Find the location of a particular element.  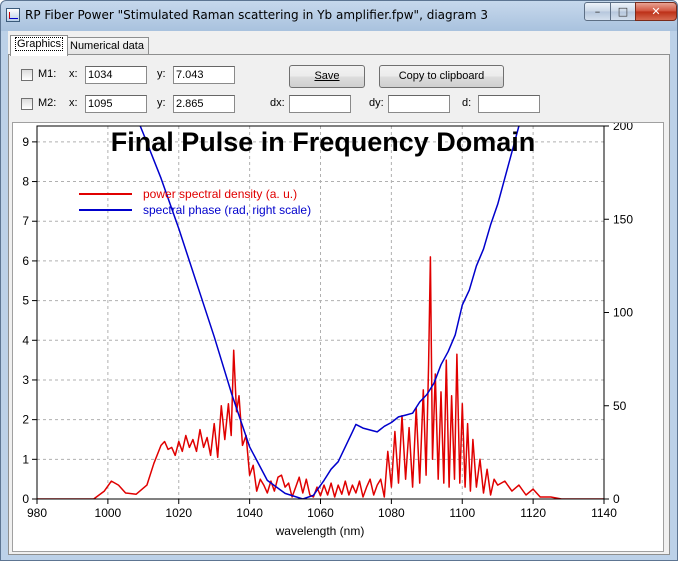

tab-numerical-data: Numerical data is located at coordinates (107, 46).